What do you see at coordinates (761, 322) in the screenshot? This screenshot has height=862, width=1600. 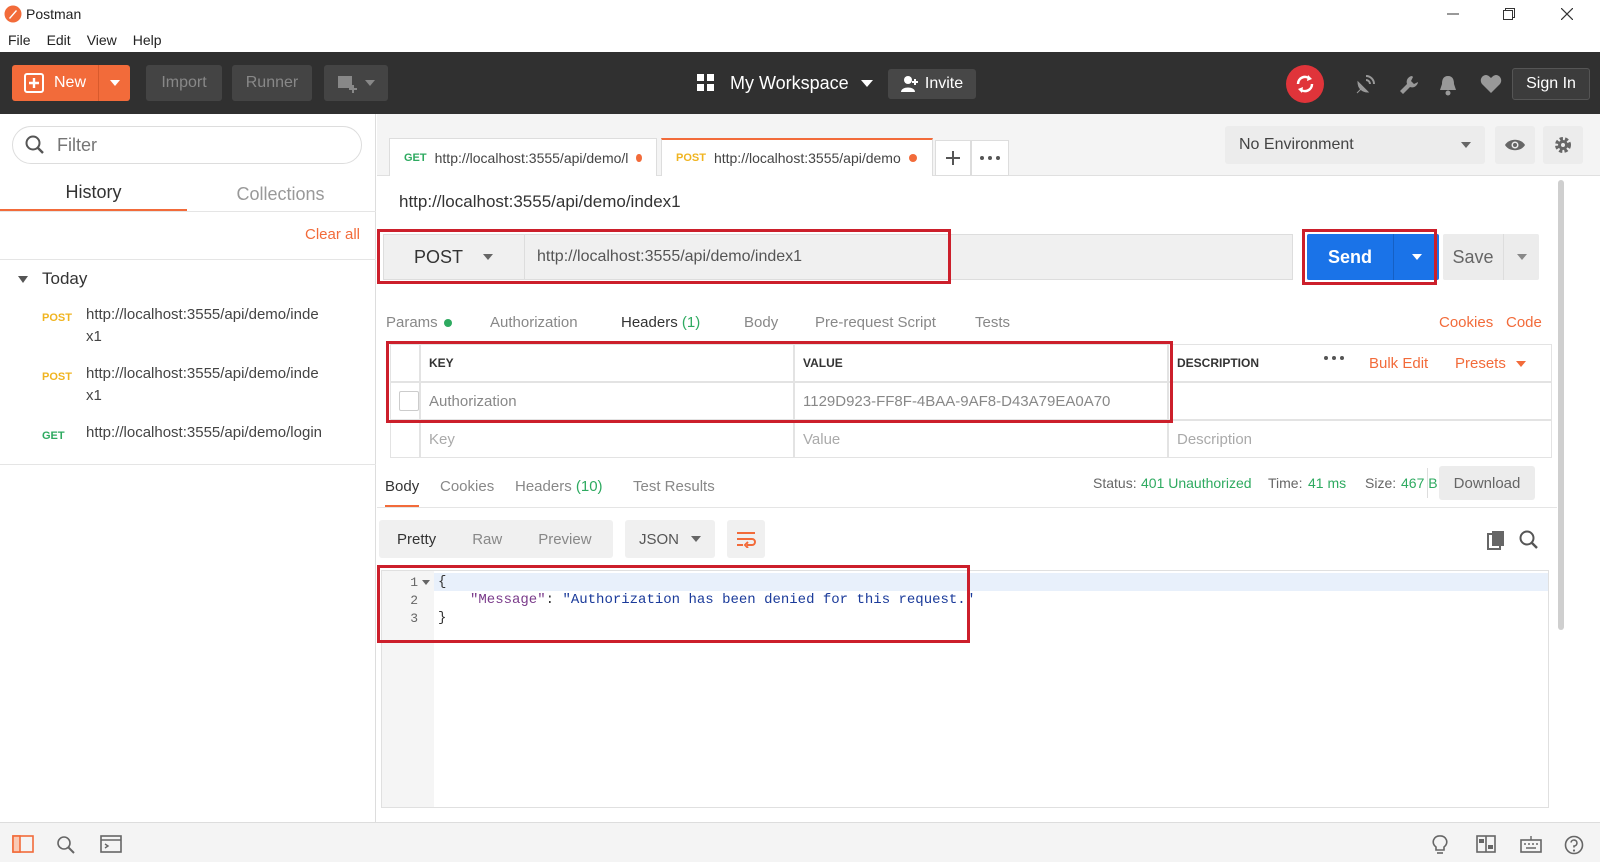 I see `tab-body: Body` at bounding box center [761, 322].